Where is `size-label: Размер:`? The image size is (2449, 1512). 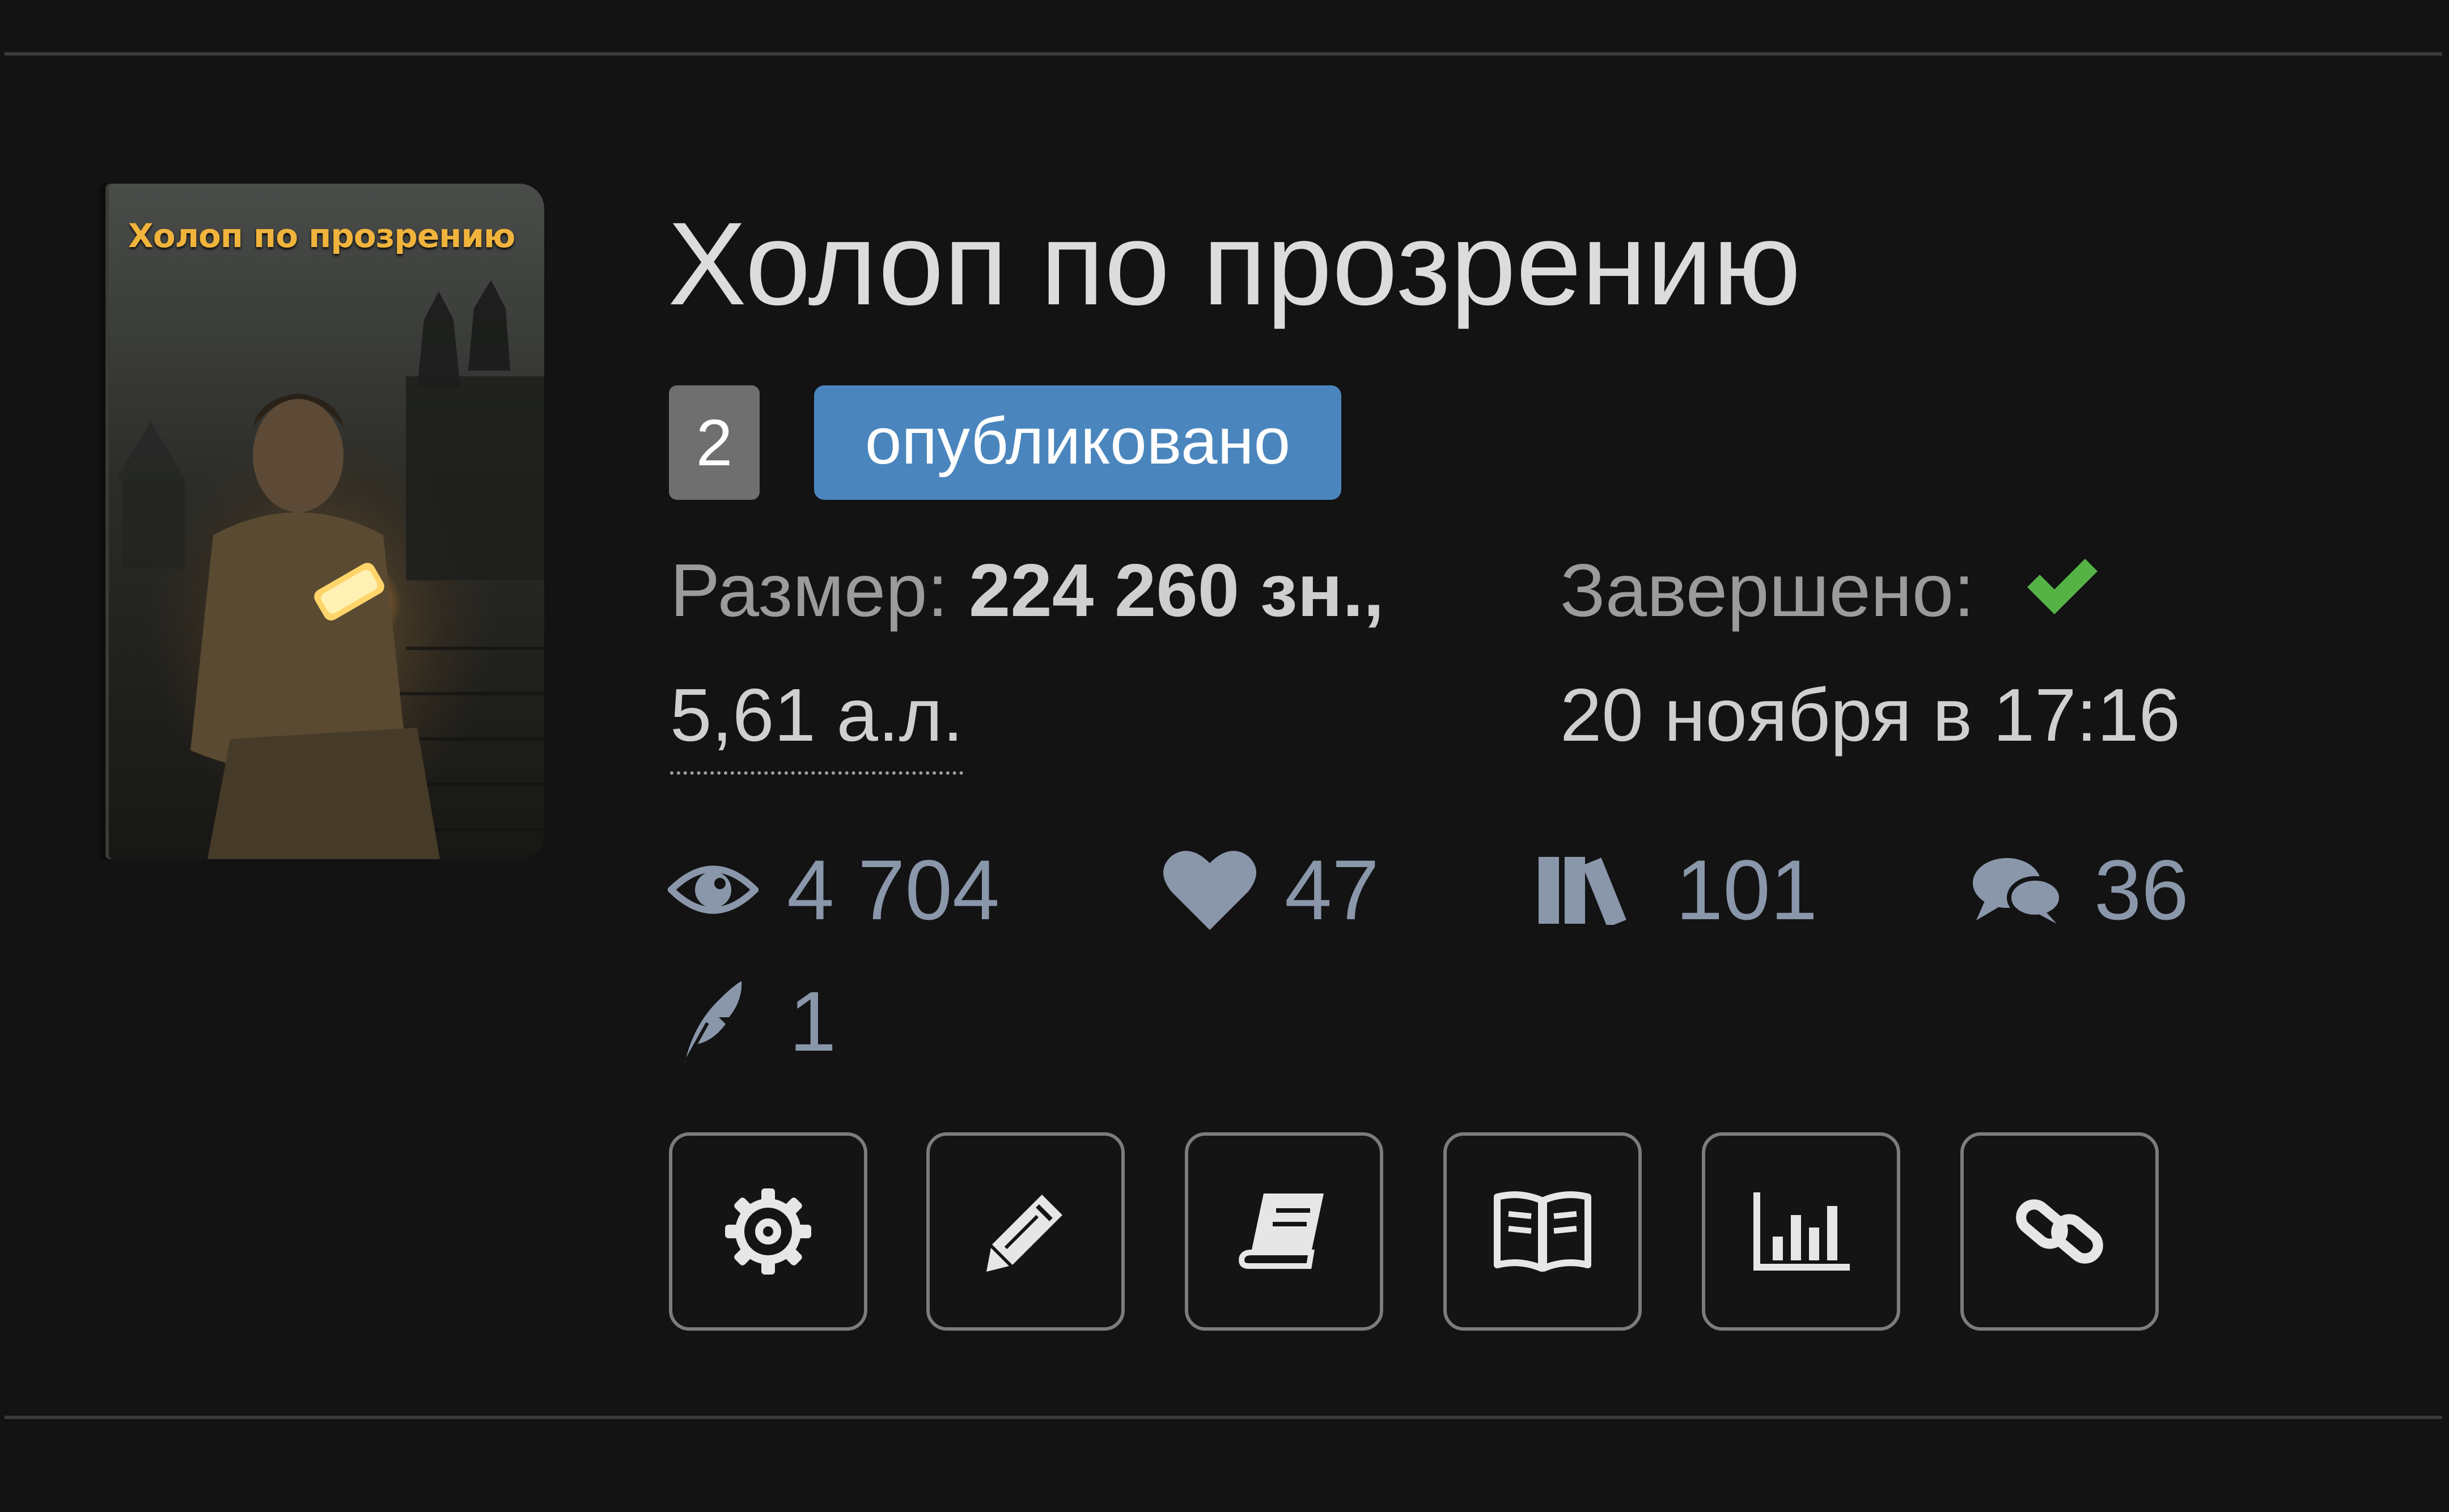 size-label: Размер: is located at coordinates (809, 591).